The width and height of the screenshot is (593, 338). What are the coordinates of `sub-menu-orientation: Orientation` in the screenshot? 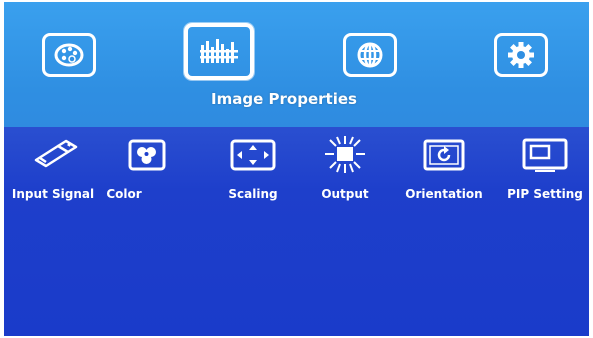 It's located at (444, 168).